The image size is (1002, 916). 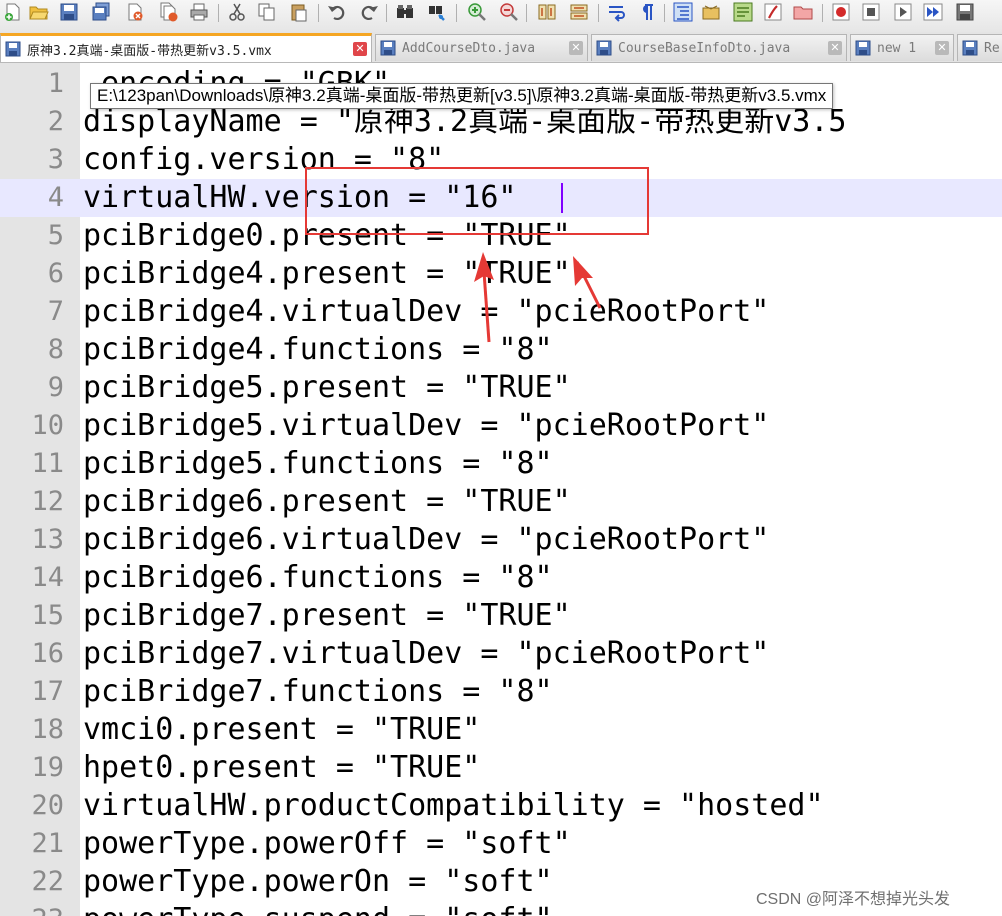 I want to click on annotation-arrowhead-right, so click(x=583, y=271).